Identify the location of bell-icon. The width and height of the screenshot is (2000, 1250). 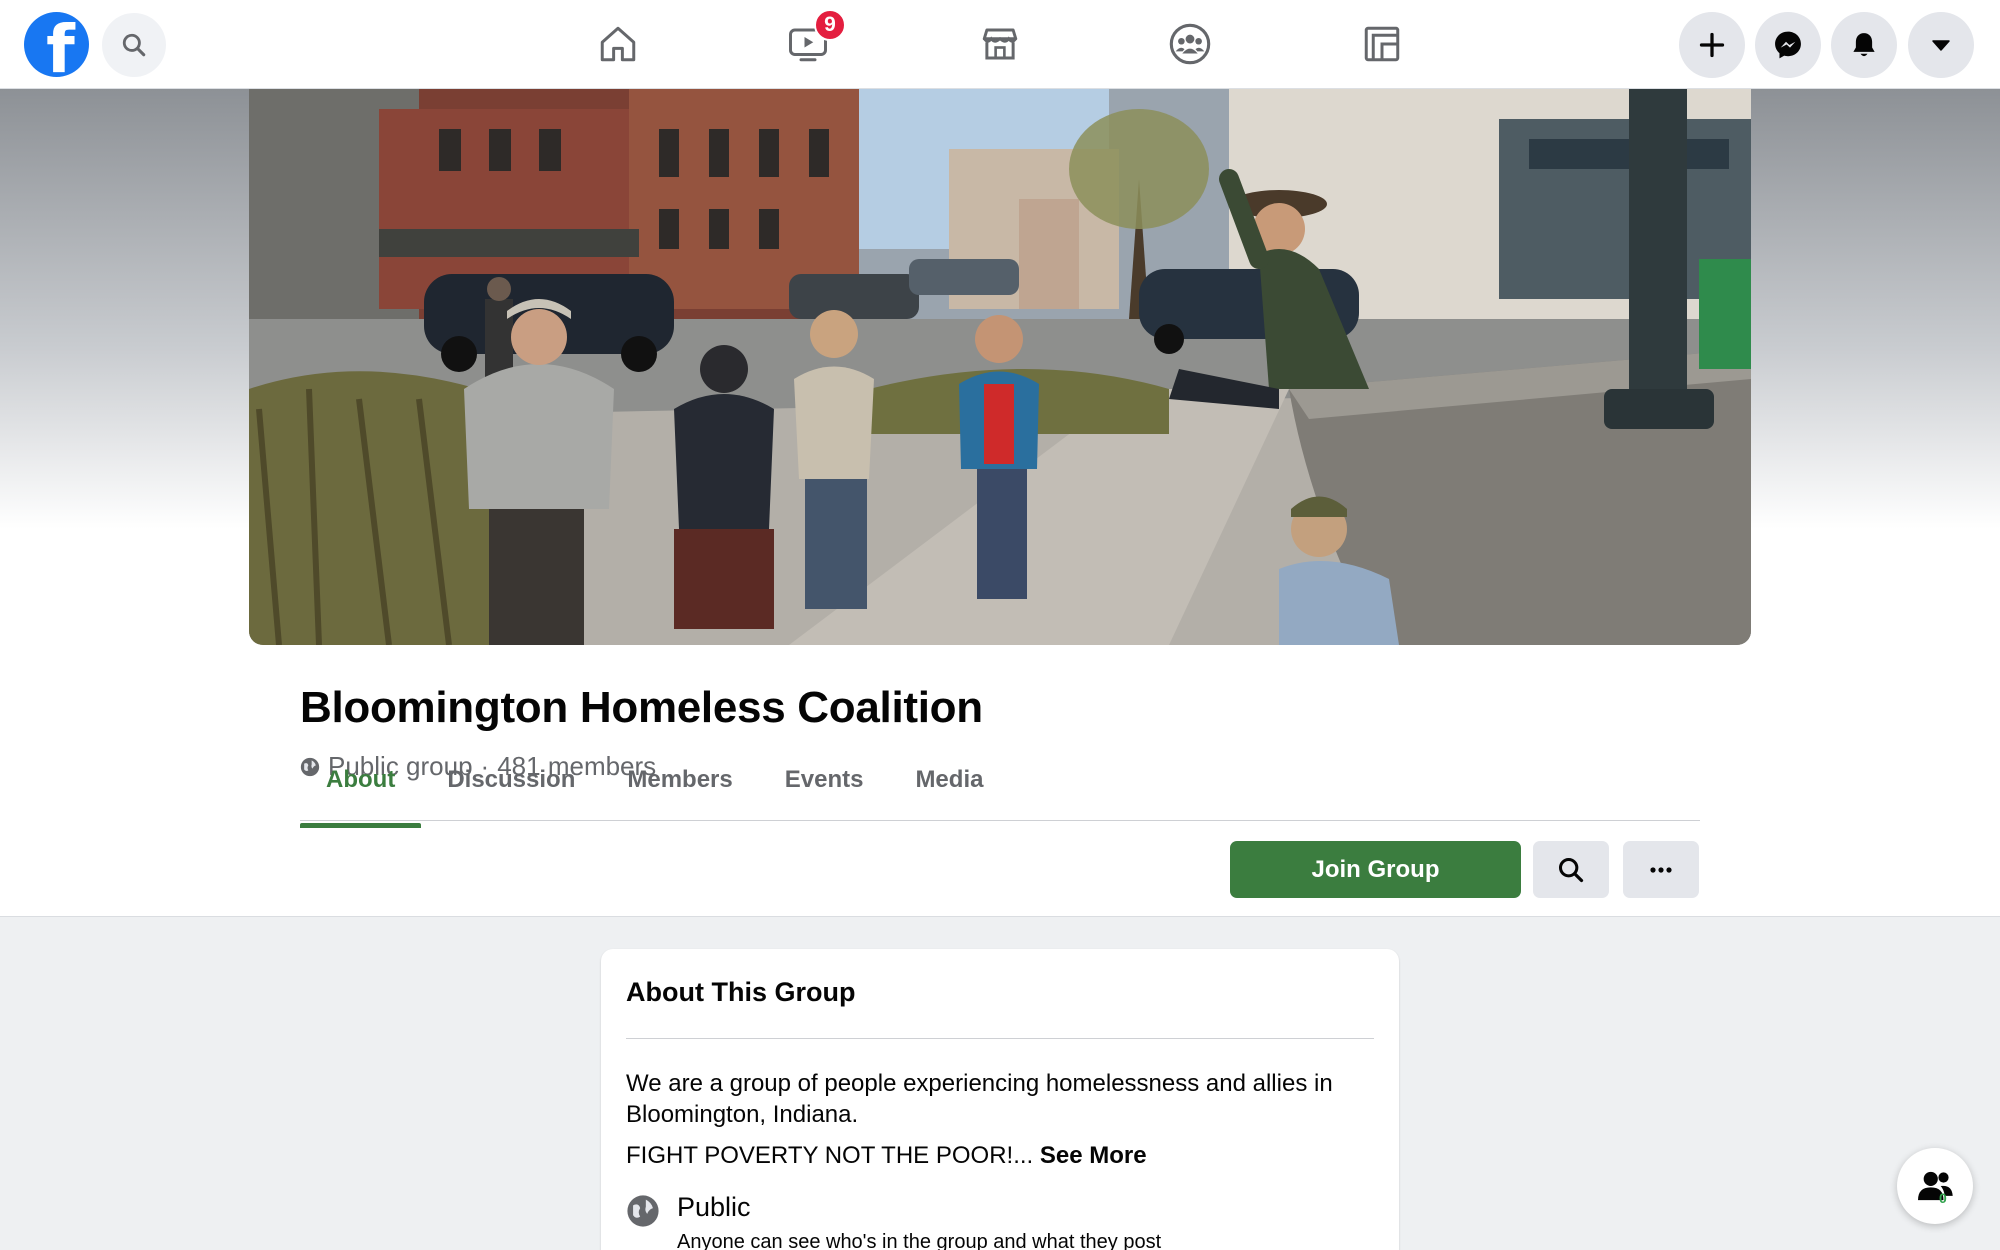
(1864, 45).